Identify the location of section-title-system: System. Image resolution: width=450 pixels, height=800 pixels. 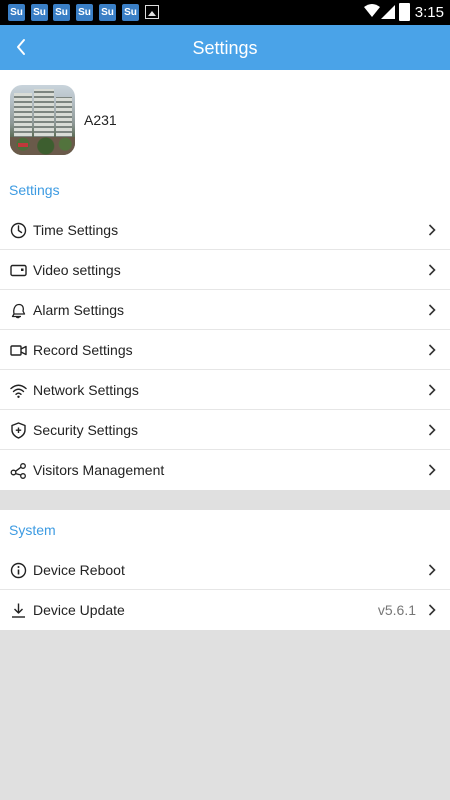
(32, 530).